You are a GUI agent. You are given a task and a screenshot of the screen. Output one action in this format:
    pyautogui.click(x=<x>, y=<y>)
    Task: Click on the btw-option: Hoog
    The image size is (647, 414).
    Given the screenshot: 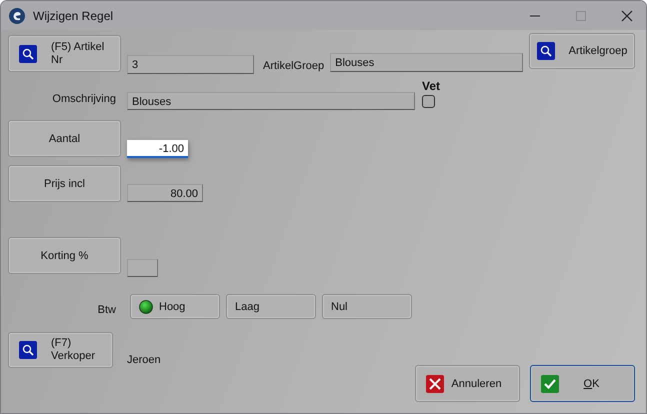 What is the action you would take?
    pyautogui.click(x=175, y=306)
    